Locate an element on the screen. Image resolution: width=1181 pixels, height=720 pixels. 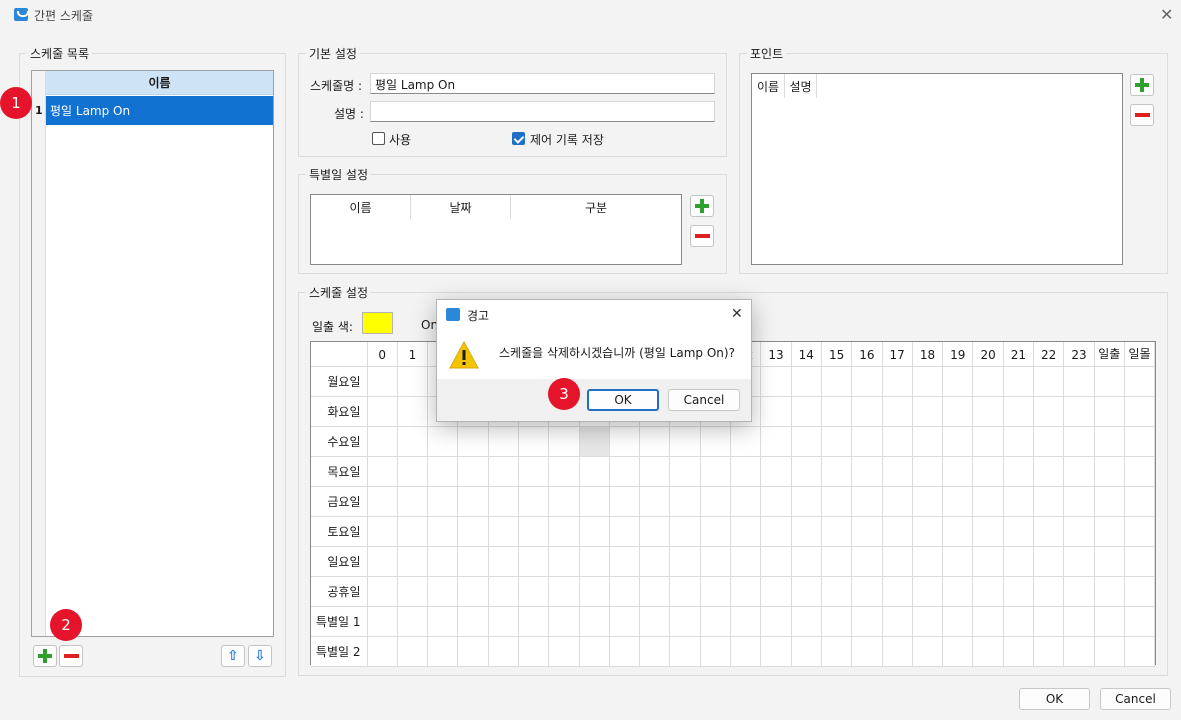
hour-header: 16 is located at coordinates (867, 354).